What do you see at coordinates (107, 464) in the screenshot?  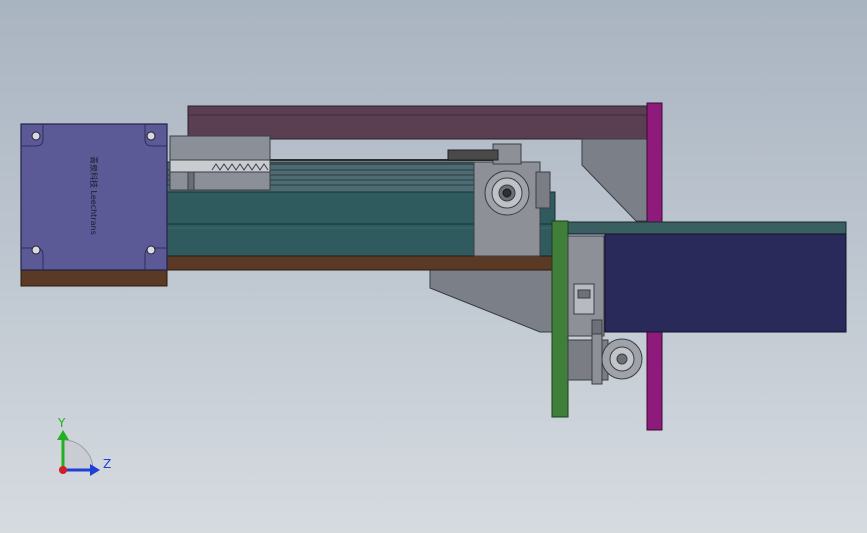 I see `z-axis-label: Z` at bounding box center [107, 464].